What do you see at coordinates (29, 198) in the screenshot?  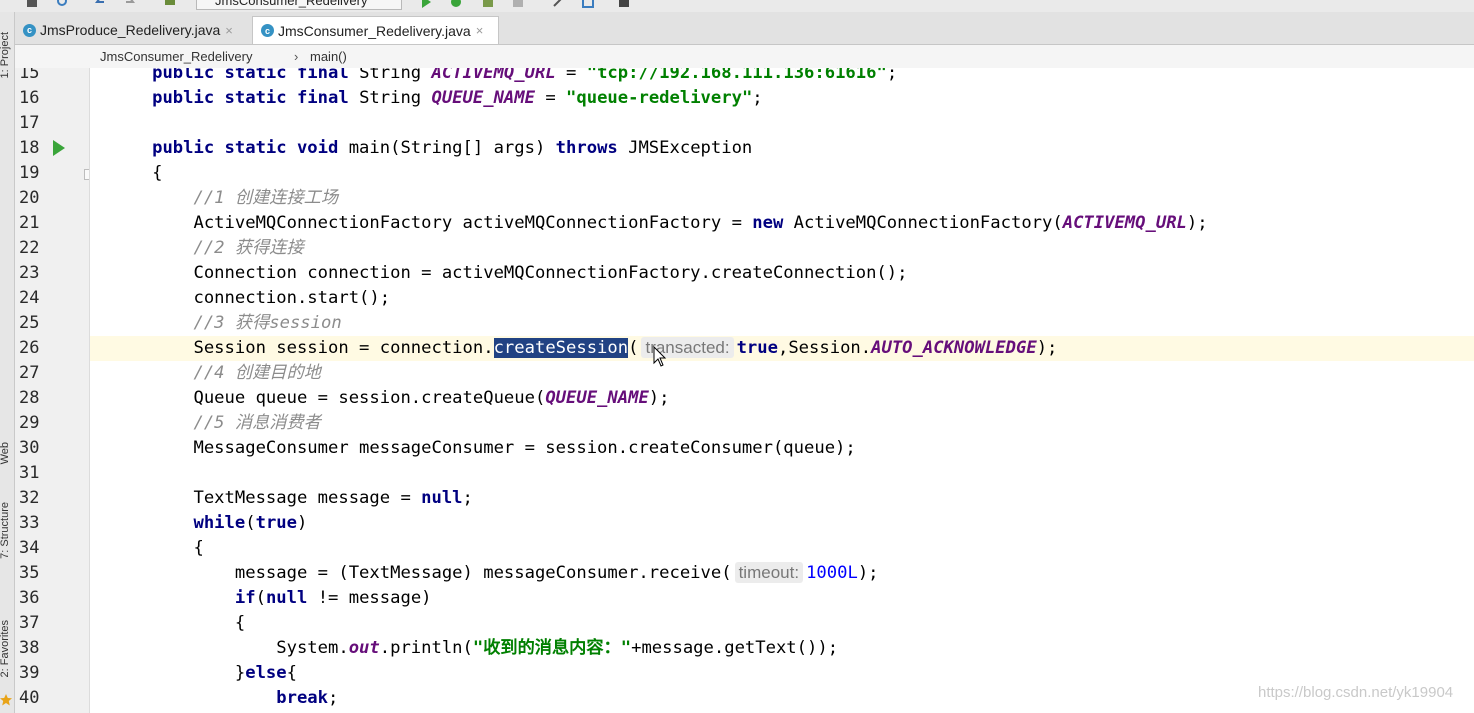 I see `line-number: 20` at bounding box center [29, 198].